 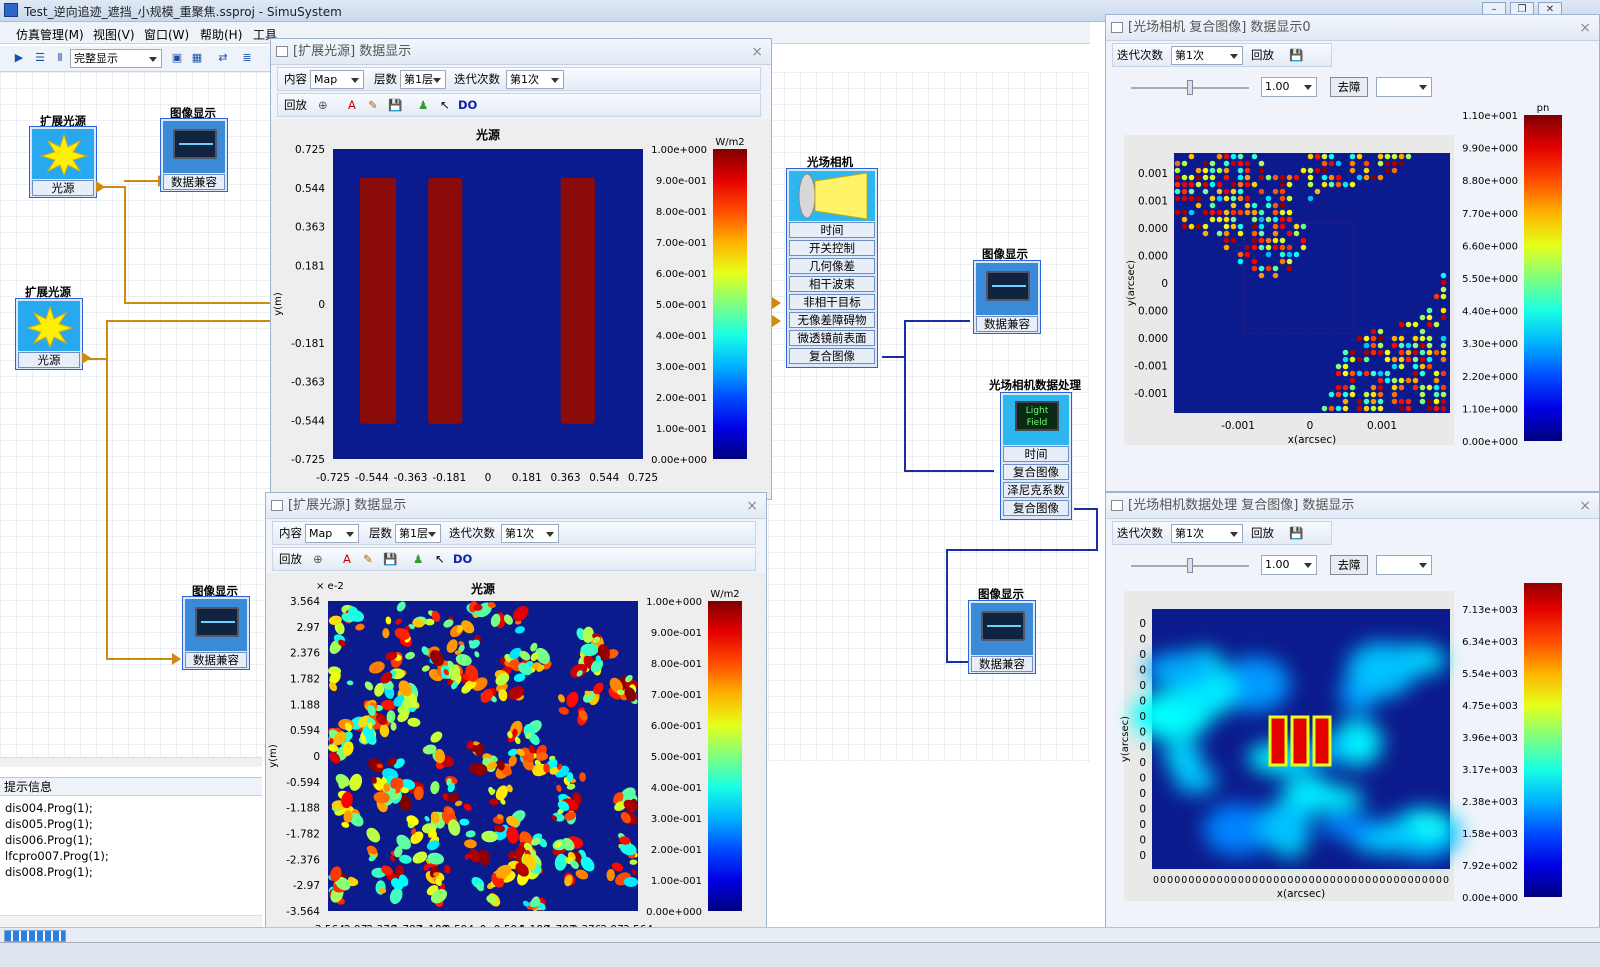 What do you see at coordinates (1007, 297) in the screenshot?
I see `image-display-block-3: 数据兼容` at bounding box center [1007, 297].